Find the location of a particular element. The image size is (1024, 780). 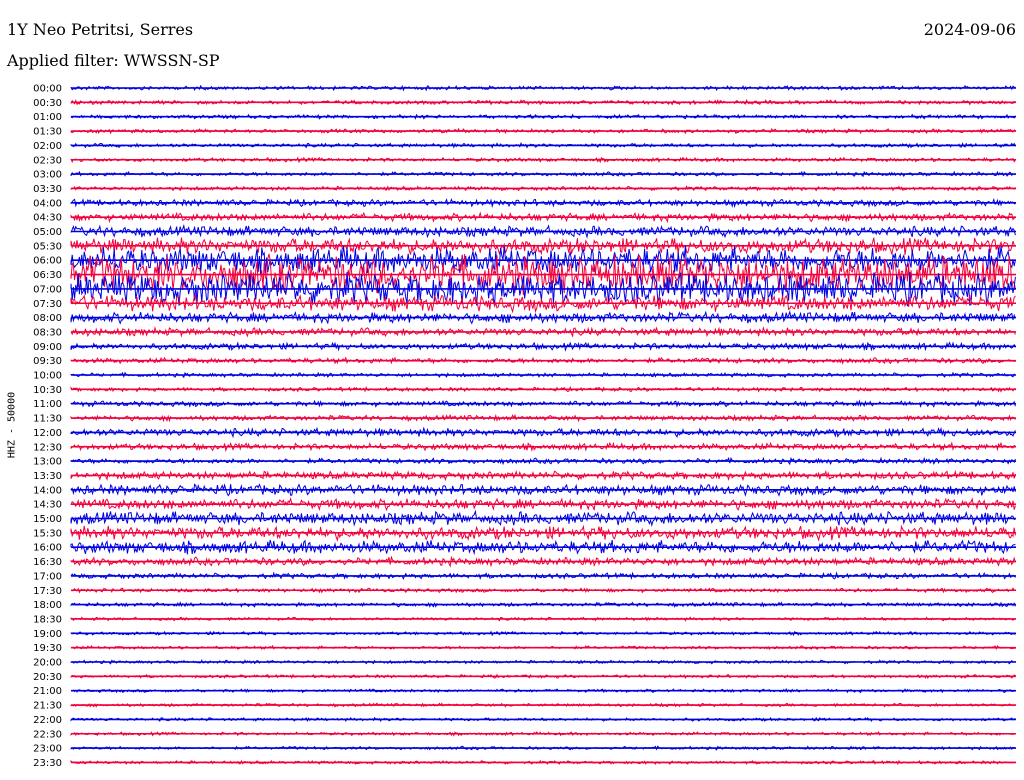

time-tick-label: 22:00 is located at coordinates (47, 720).